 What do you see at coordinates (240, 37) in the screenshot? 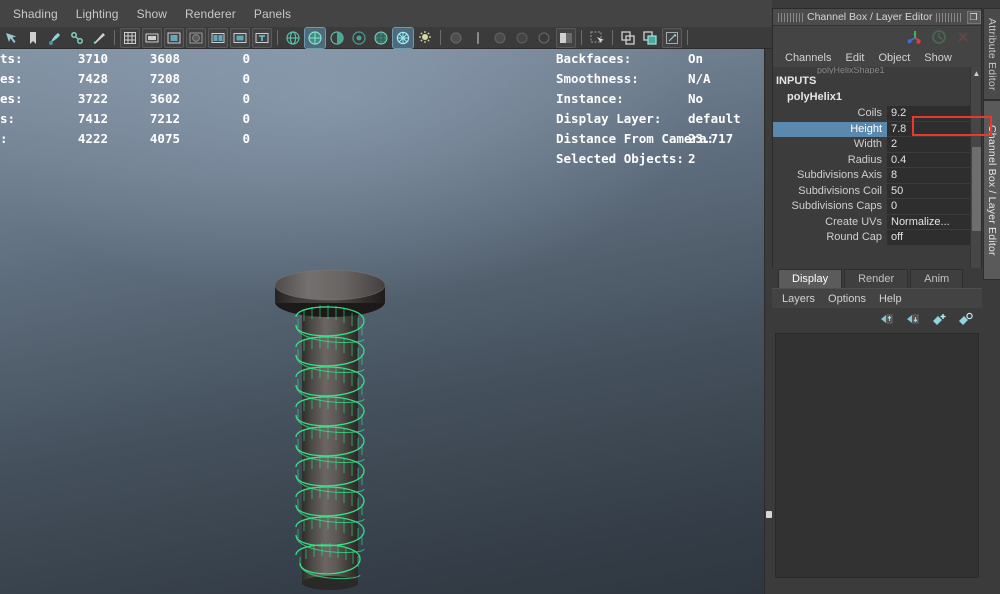
I see `safe-title-icon` at bounding box center [240, 37].